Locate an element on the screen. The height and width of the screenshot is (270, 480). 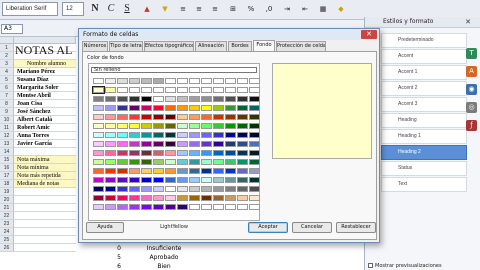
style-item: Accent 2 is located at coordinates (424, 88).